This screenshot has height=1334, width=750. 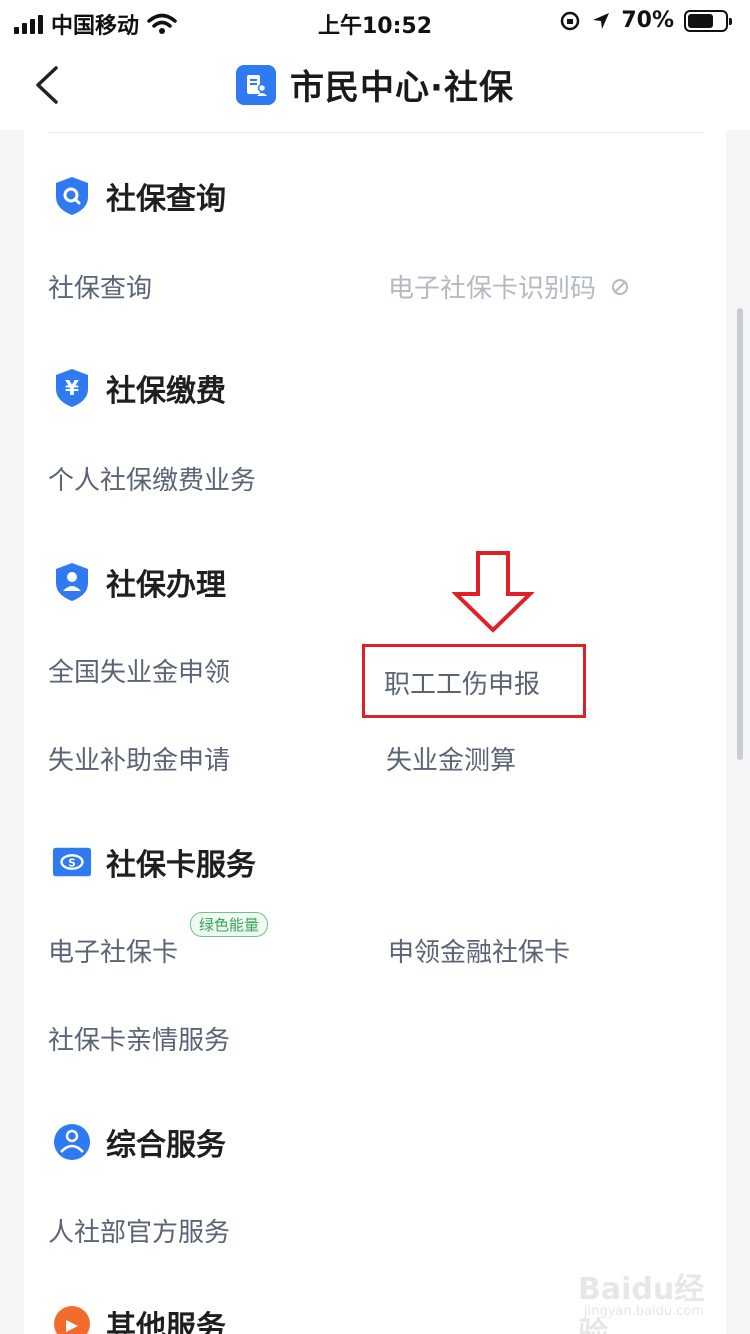 What do you see at coordinates (139, 1038) in the screenshot?
I see `item-family-card-service: 社保卡亲情服务` at bounding box center [139, 1038].